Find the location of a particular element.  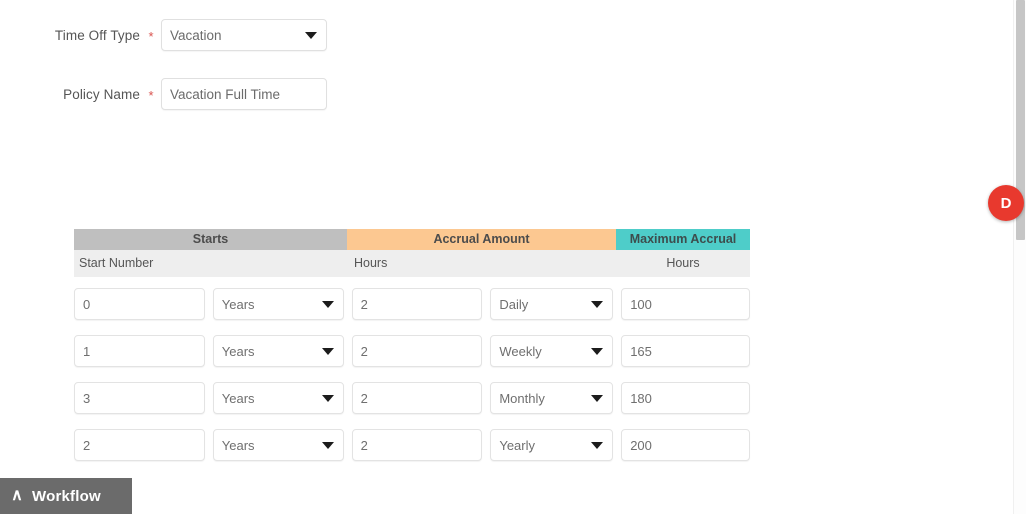

column-group-starts: Starts is located at coordinates (210, 239).